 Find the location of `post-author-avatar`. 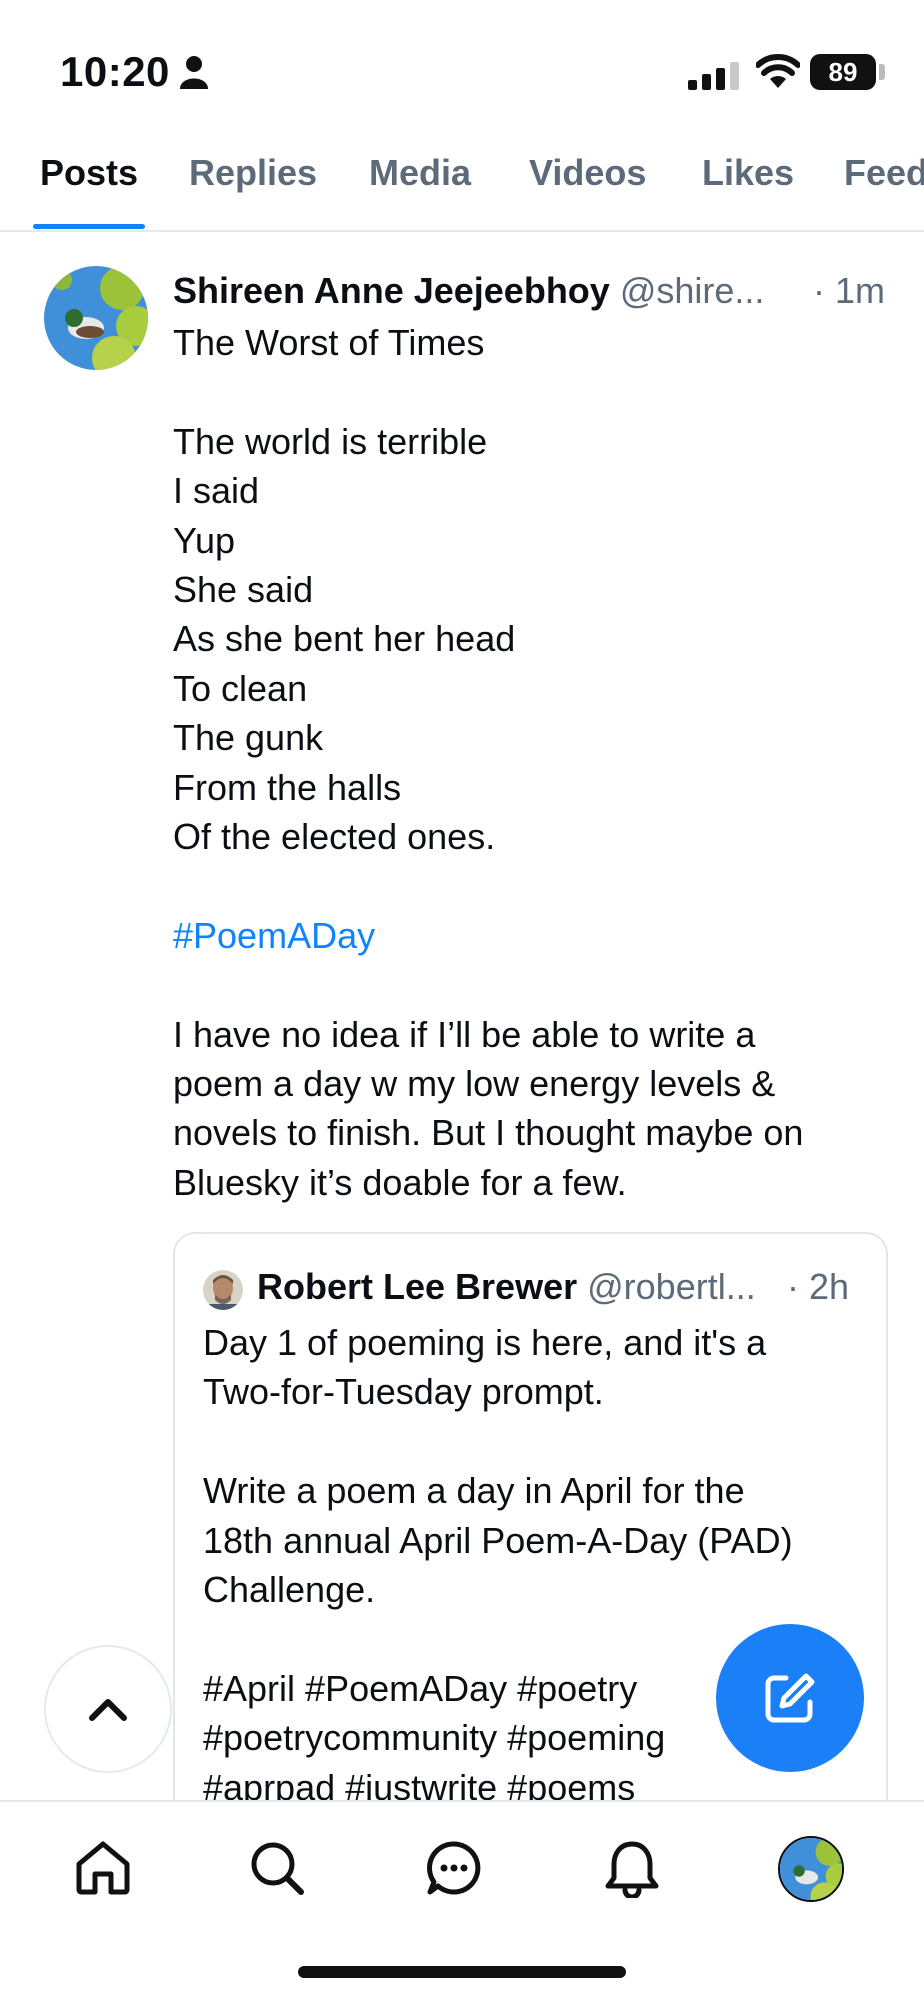

post-author-avatar is located at coordinates (96, 318).